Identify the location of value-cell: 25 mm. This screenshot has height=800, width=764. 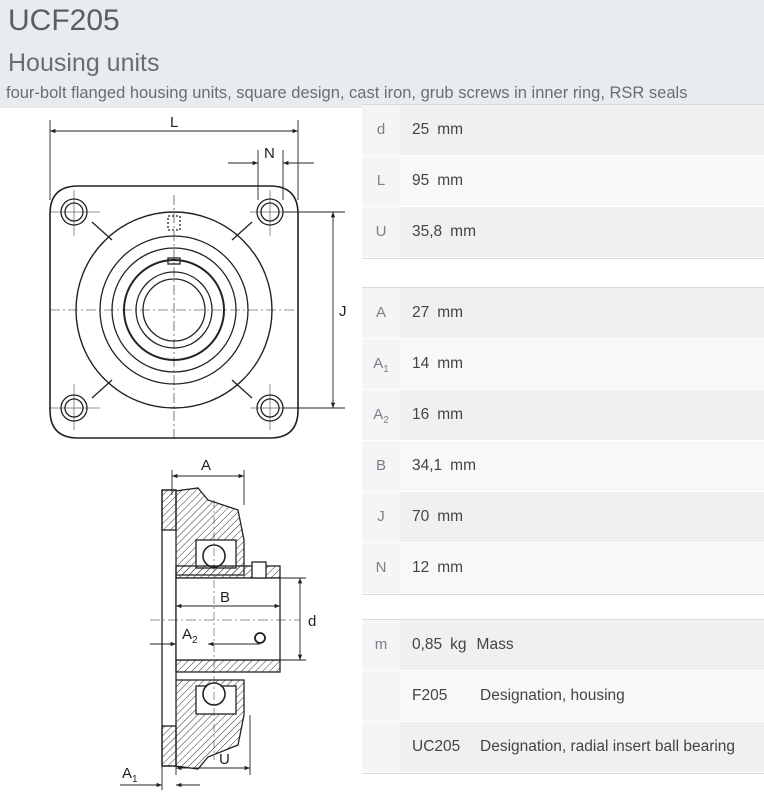
(582, 130).